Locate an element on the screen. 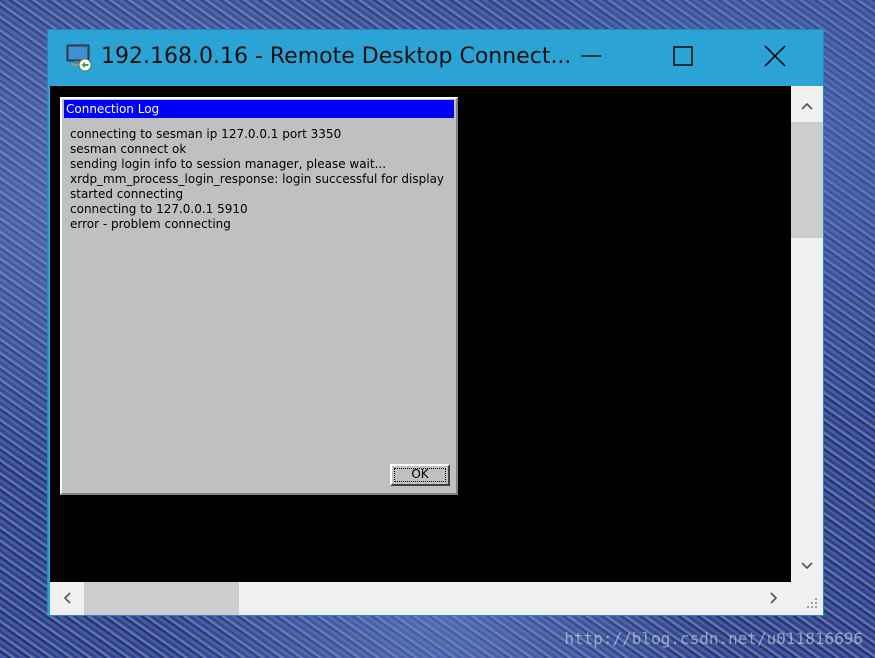  chevron-left-icon is located at coordinates (67, 598).